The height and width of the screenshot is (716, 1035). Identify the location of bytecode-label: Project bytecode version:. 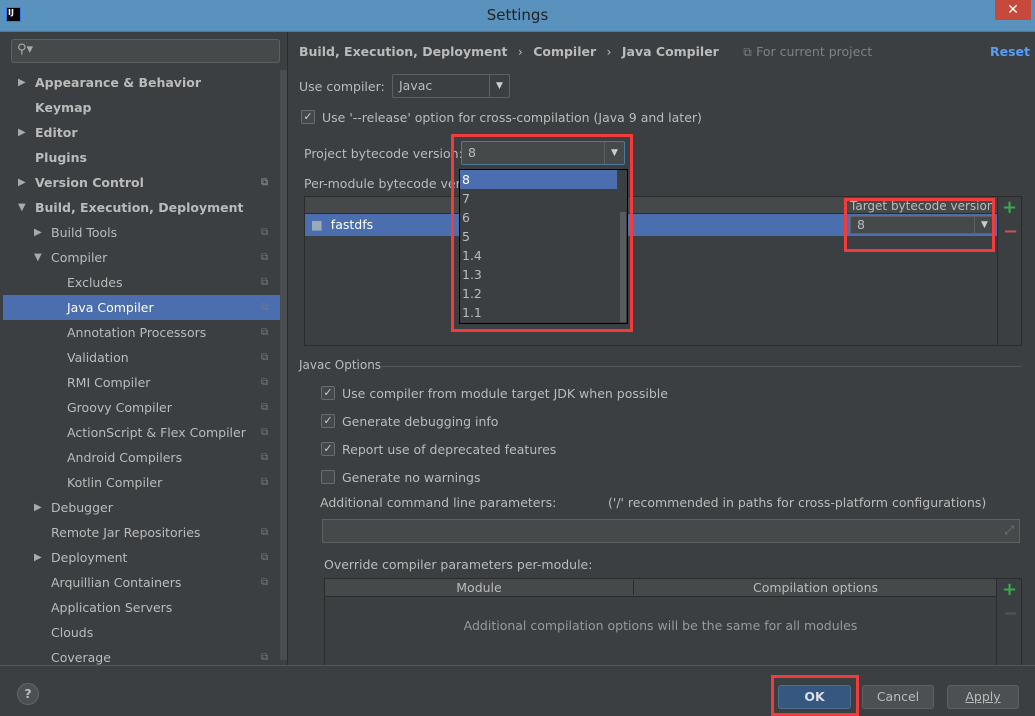
(383, 153).